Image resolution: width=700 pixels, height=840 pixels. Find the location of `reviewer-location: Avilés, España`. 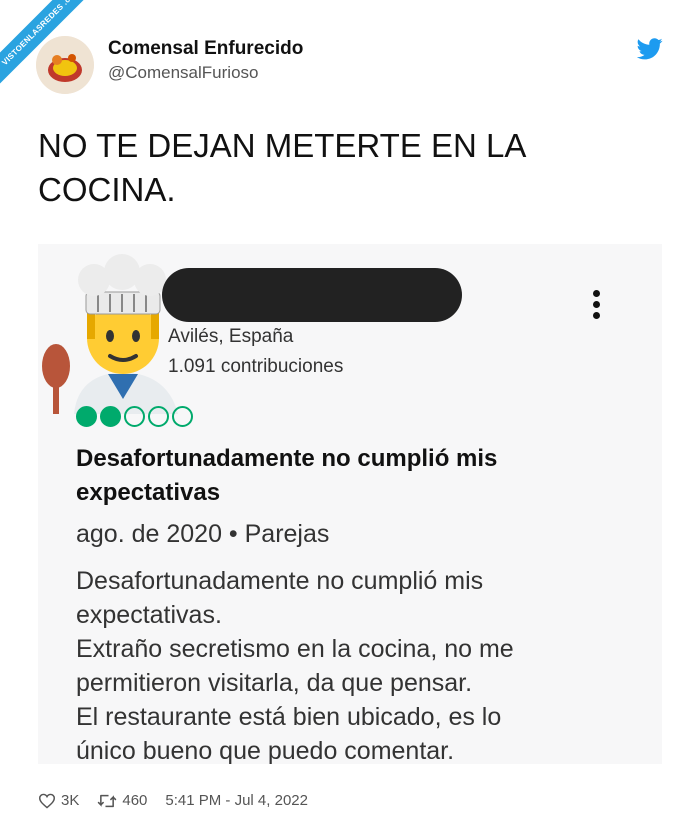

reviewer-location: Avilés, España is located at coordinates (231, 336).